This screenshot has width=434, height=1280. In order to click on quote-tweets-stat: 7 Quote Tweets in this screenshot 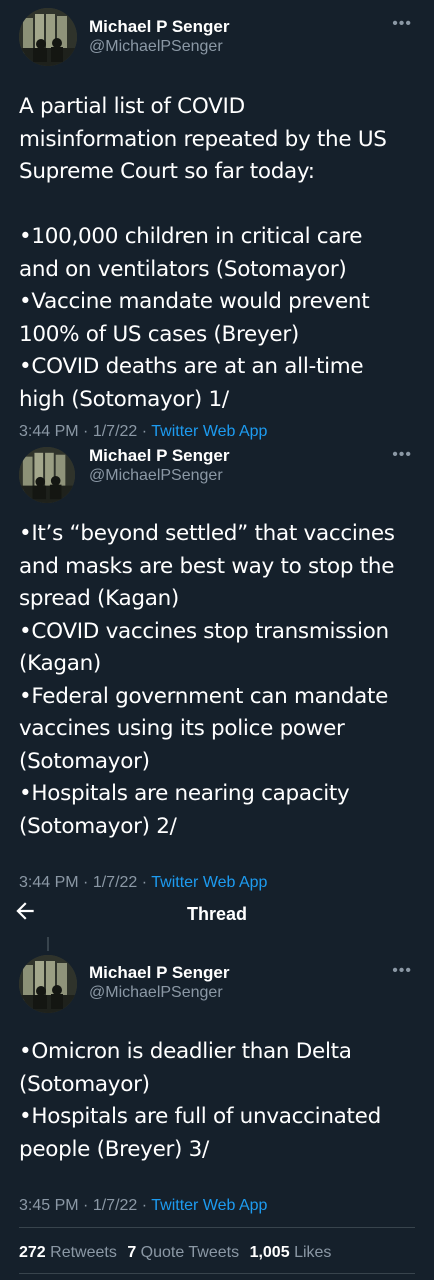, I will do `click(183, 1252)`.